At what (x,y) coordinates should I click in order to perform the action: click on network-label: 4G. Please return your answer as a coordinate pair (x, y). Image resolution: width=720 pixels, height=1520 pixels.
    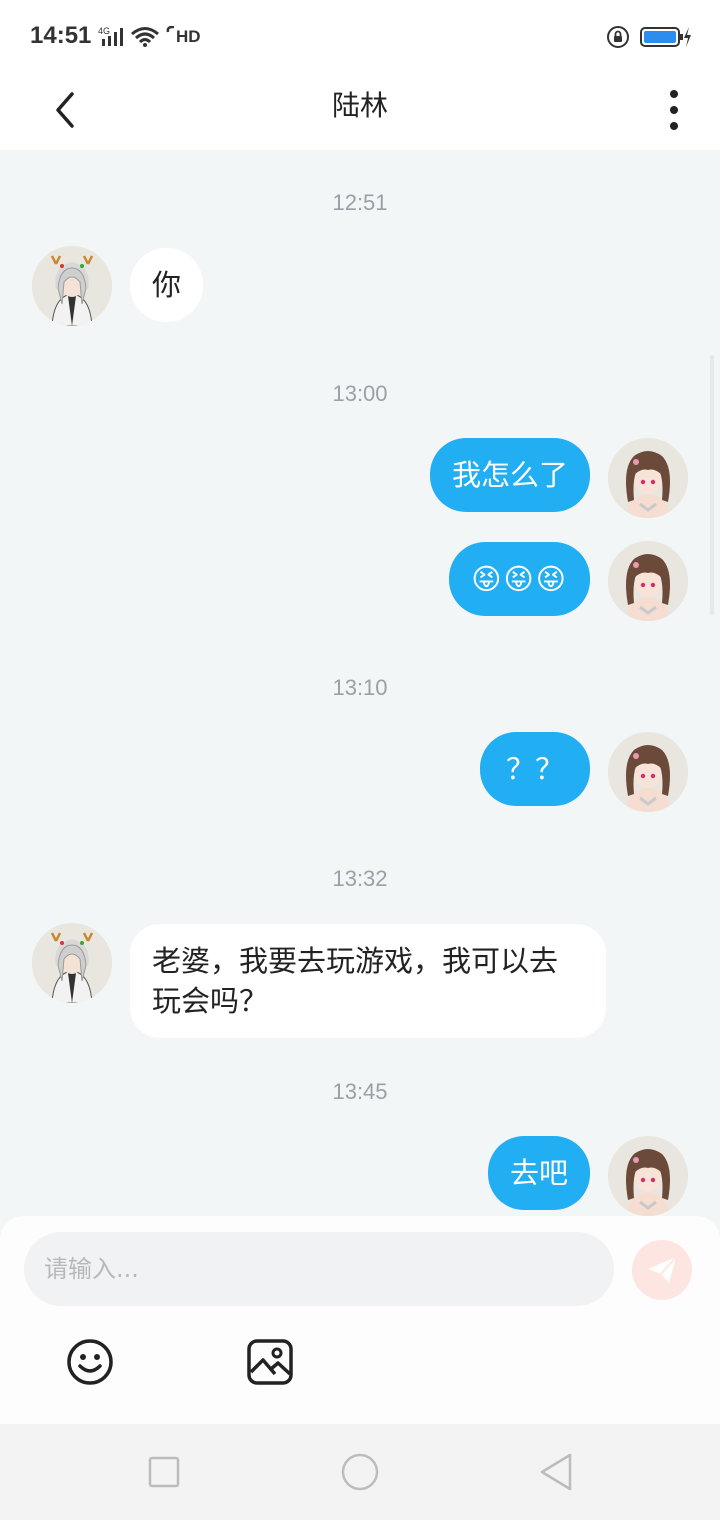
    Looking at the image, I should click on (104, 31).